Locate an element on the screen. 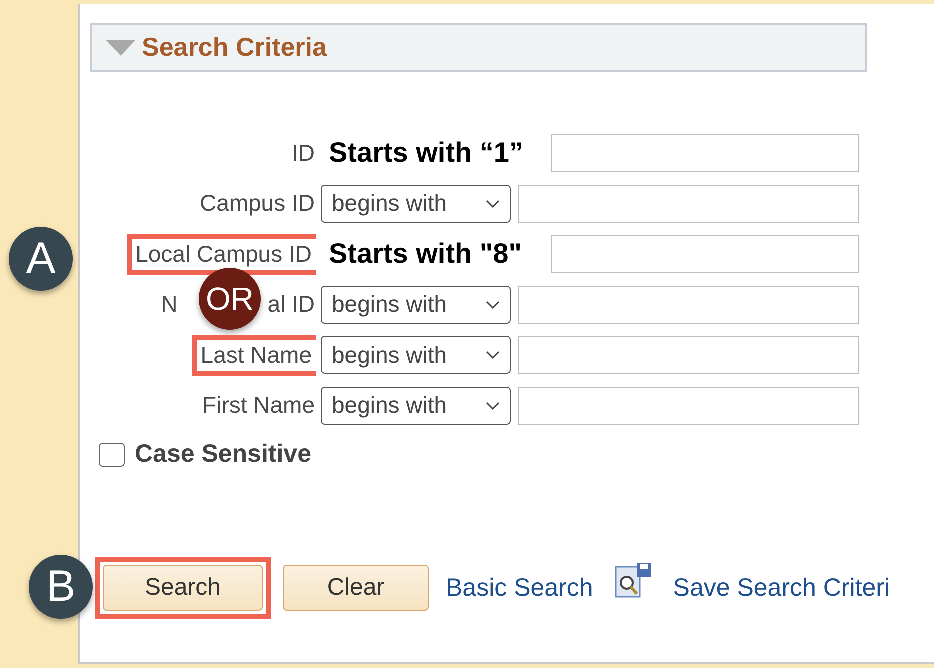 This screenshot has height=668, width=934. callout-badge: OR is located at coordinates (230, 299).